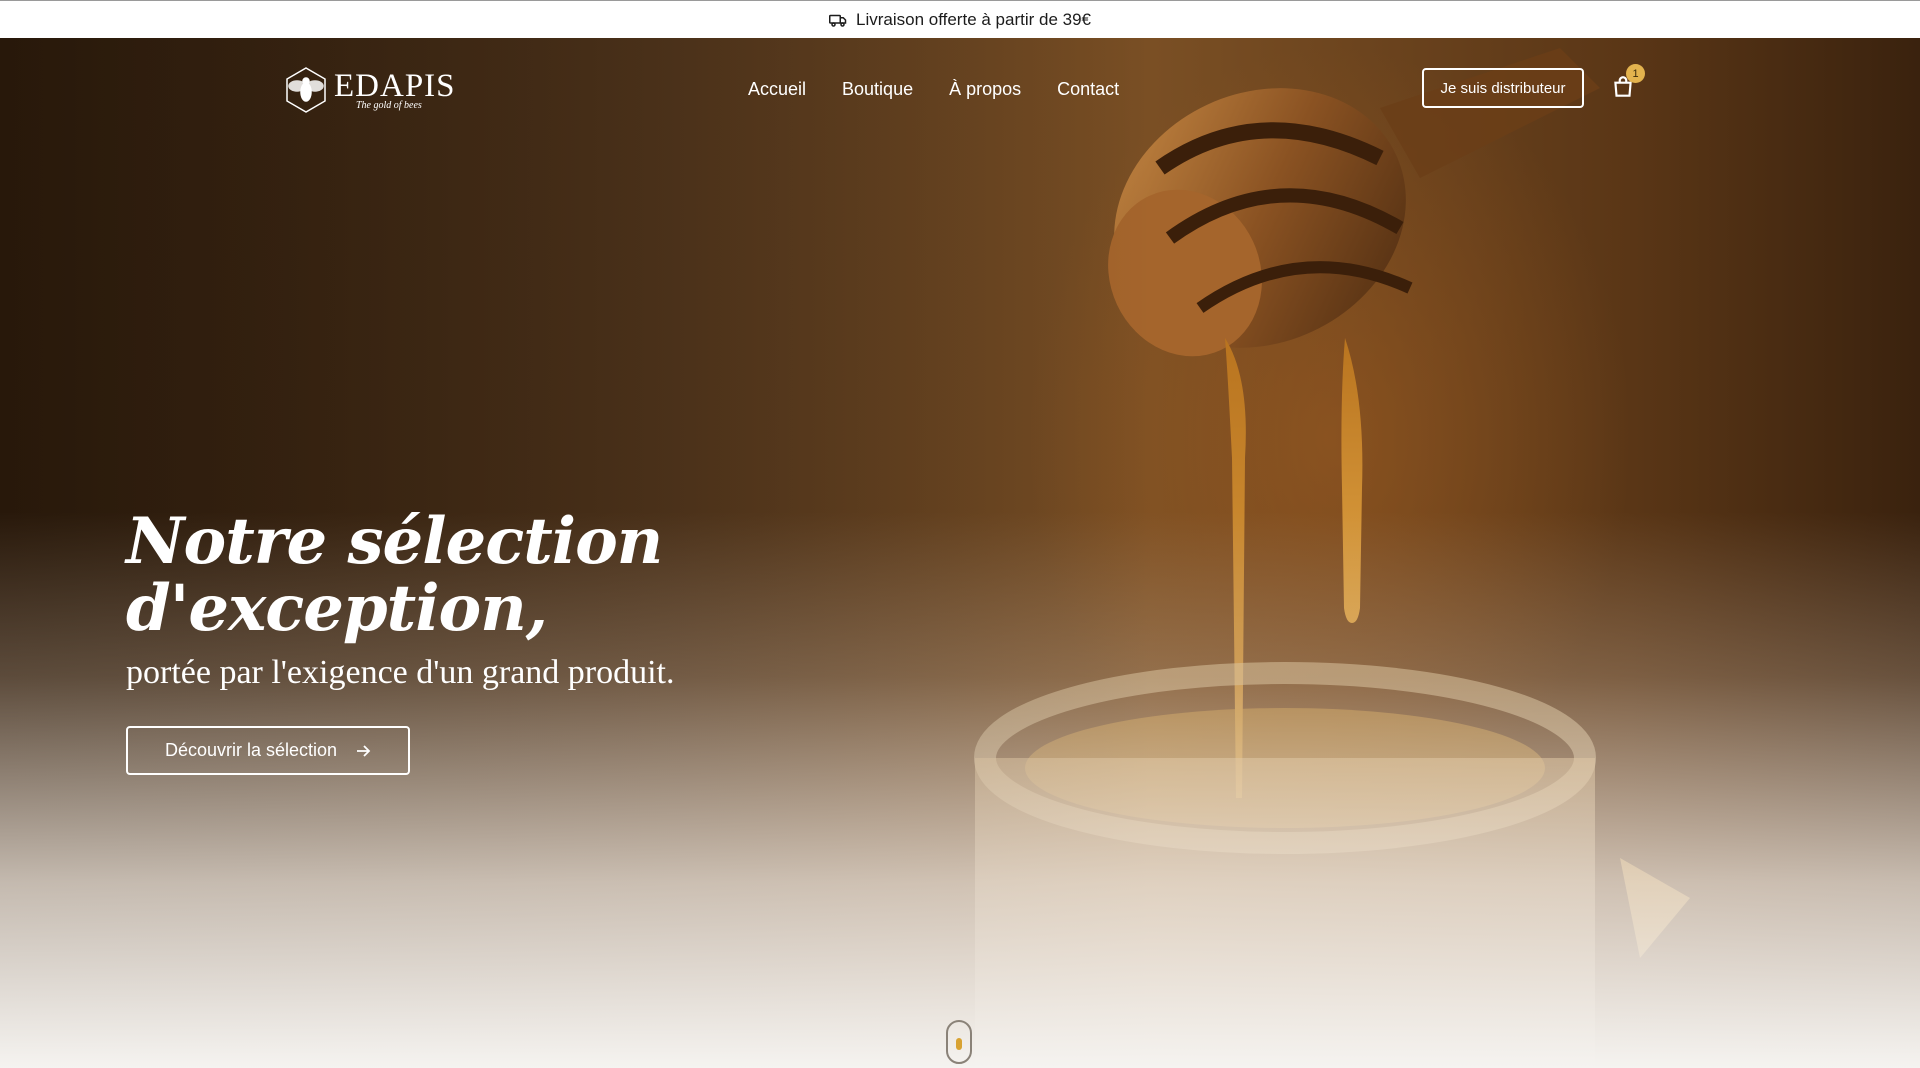 This screenshot has height=1068, width=1920. What do you see at coordinates (985, 89) in the screenshot?
I see `nav-item-a-propos: À propos` at bounding box center [985, 89].